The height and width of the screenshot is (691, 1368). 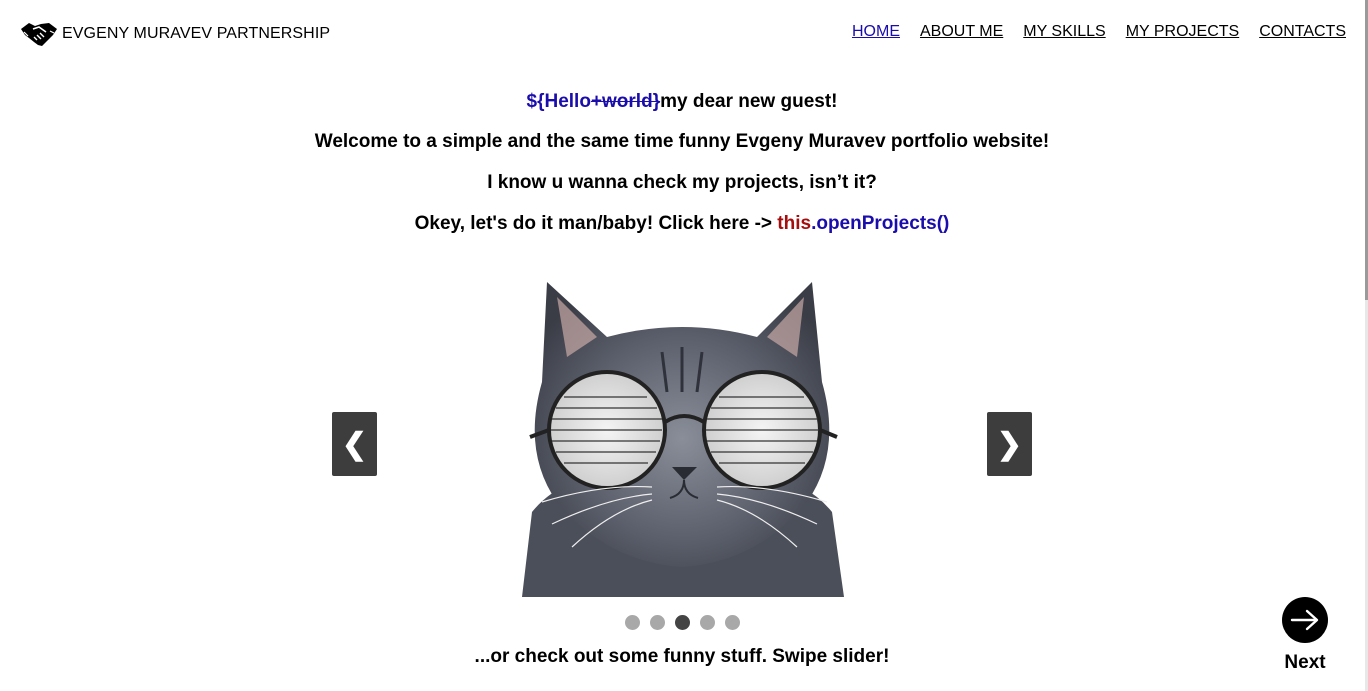 I want to click on nav-about-me: ABOUT ME, so click(x=961, y=32).